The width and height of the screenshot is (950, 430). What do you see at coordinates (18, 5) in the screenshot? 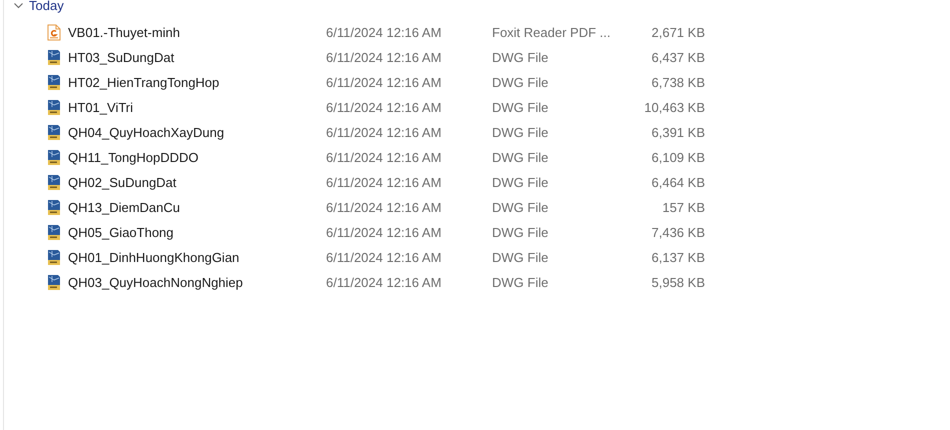
I see `chevron-icon` at bounding box center [18, 5].